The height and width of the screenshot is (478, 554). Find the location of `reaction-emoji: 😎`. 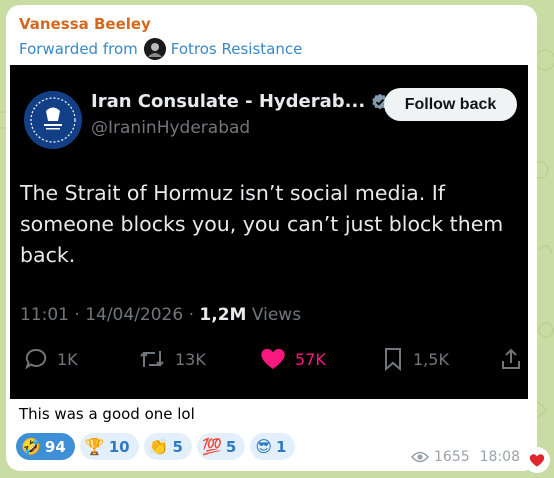

reaction-emoji: 😎 is located at coordinates (263, 446).